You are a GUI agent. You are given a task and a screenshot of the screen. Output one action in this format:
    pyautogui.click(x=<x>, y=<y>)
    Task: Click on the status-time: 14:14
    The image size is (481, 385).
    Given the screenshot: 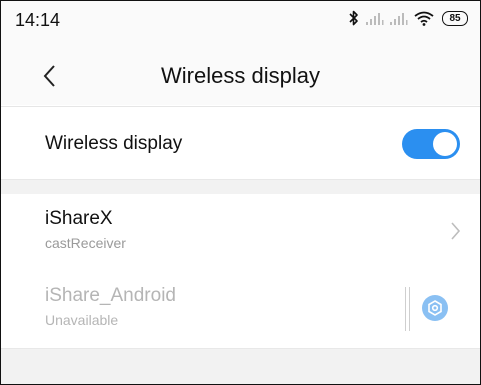 What is the action you would take?
    pyautogui.click(x=38, y=20)
    